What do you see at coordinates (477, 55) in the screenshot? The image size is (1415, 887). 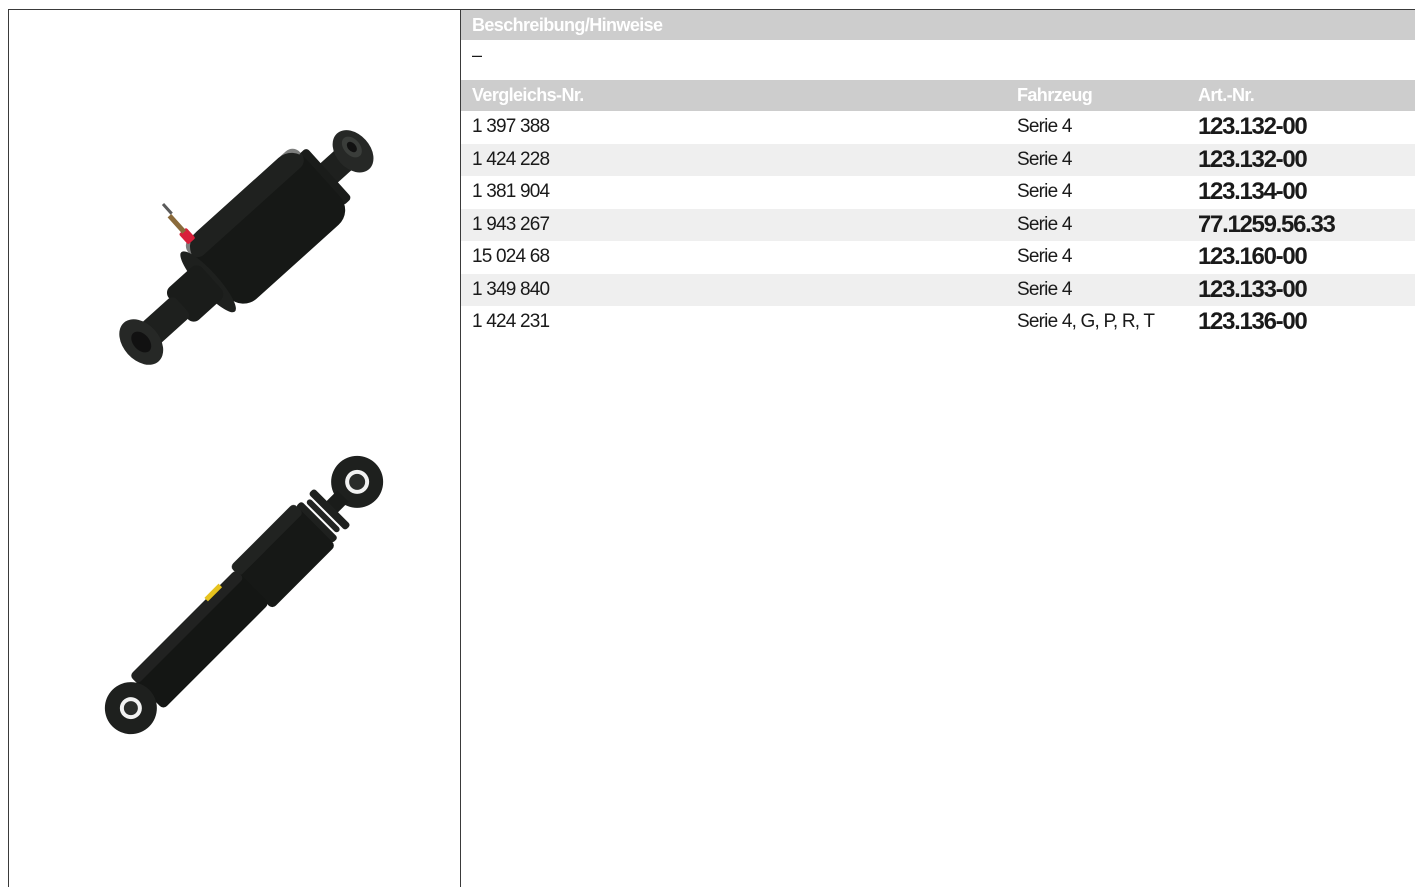 I see `description-value: –` at bounding box center [477, 55].